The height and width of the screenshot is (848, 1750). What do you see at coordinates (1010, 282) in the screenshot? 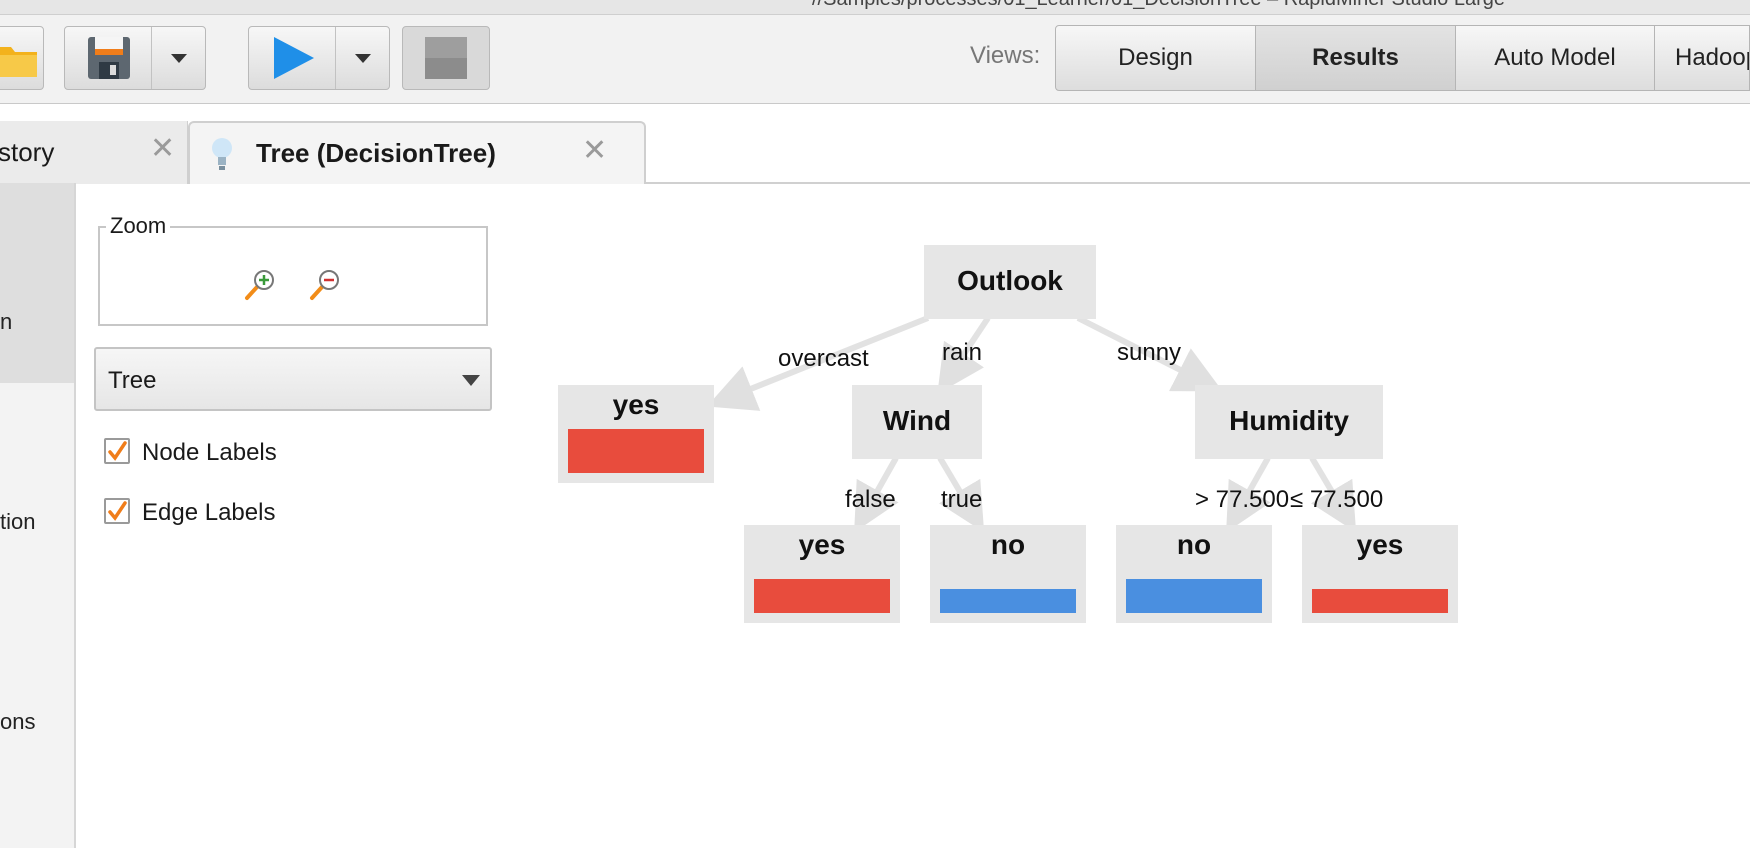
I see `tree-node-outlook: Outlook` at bounding box center [1010, 282].